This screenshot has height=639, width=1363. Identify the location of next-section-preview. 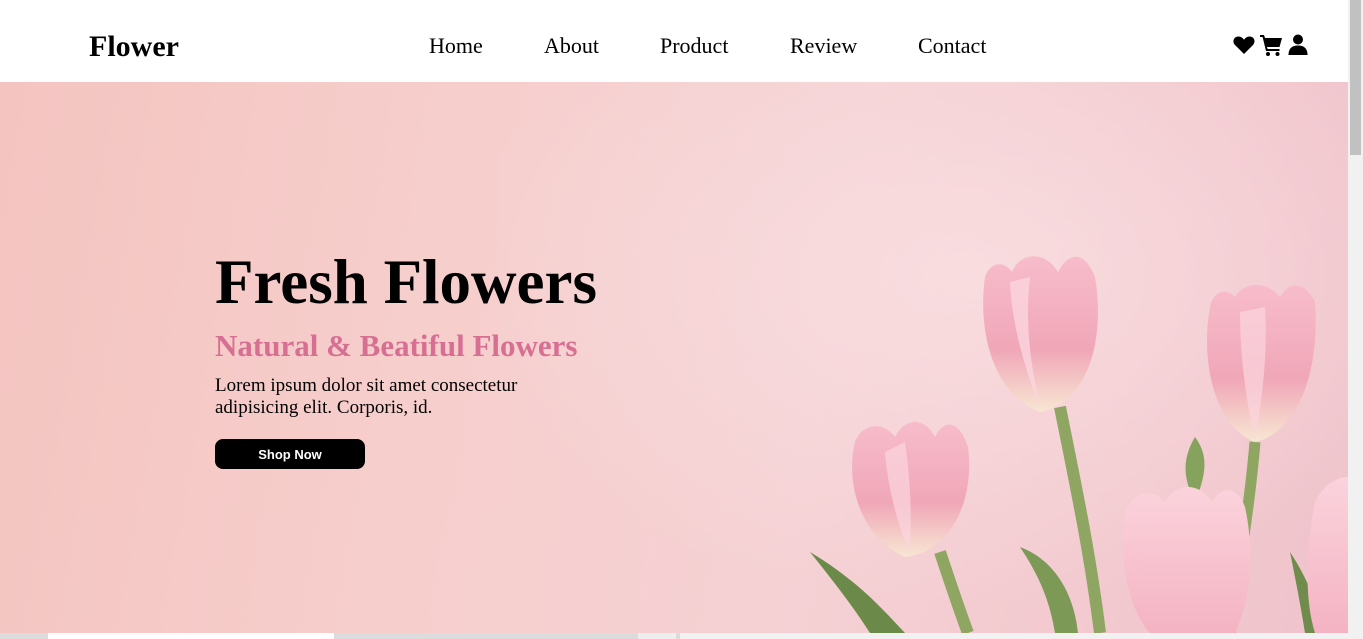
(674, 636).